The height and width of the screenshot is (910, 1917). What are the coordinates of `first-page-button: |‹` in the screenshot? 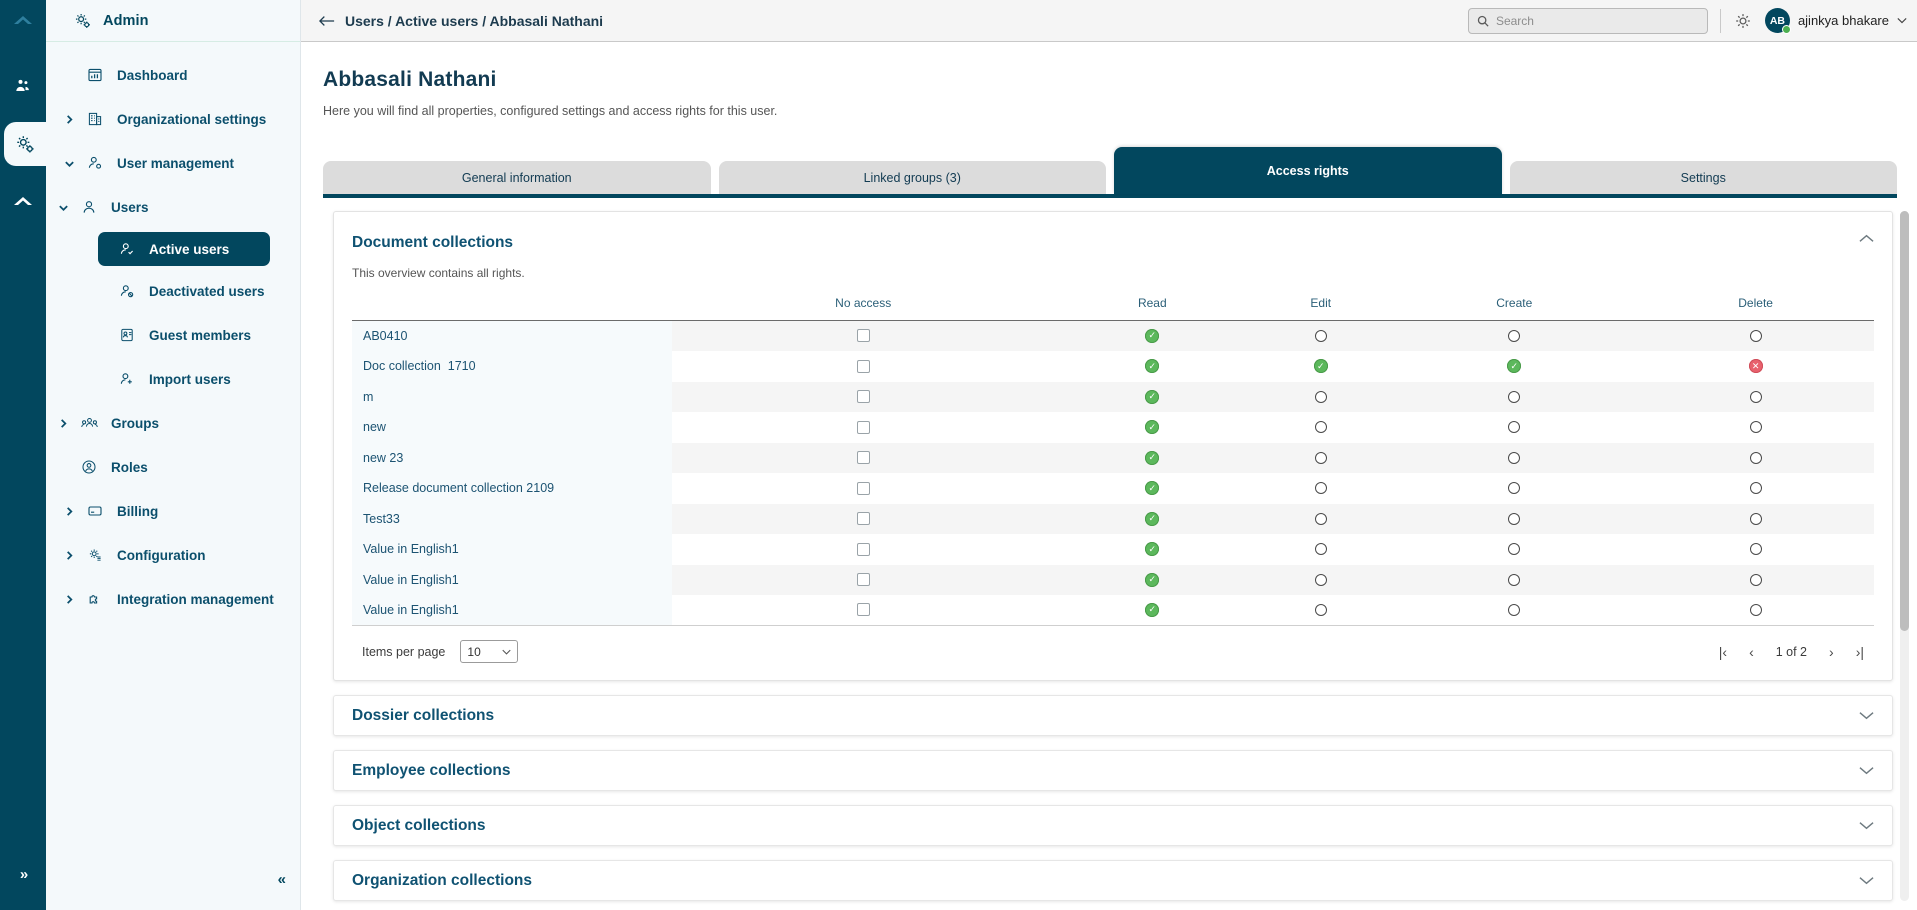 It's located at (1723, 652).